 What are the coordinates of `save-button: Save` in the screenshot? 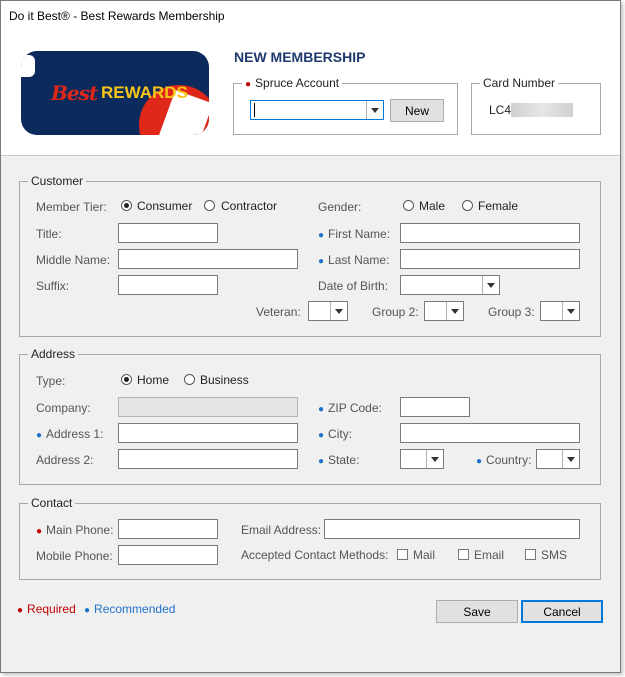 It's located at (477, 611).